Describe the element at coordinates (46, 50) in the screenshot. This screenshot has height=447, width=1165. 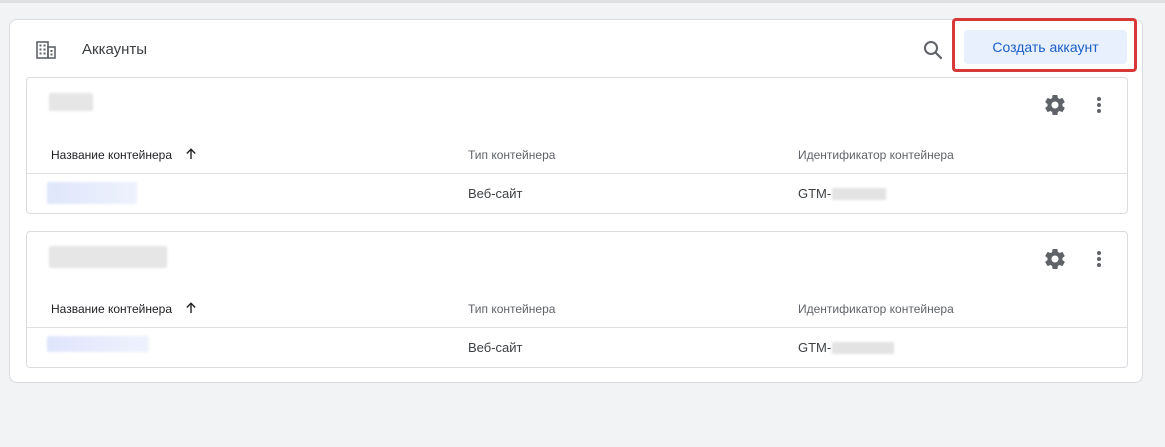
I see `building-icon` at that location.